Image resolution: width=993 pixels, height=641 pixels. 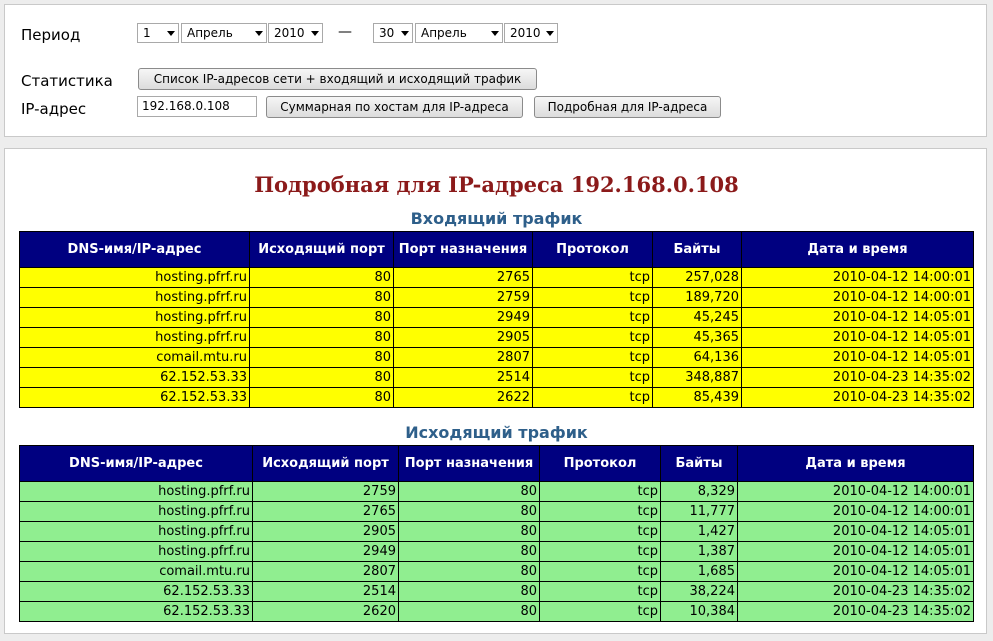 I want to click on outgoing-caption: Исходящий трафик, so click(x=496, y=432).